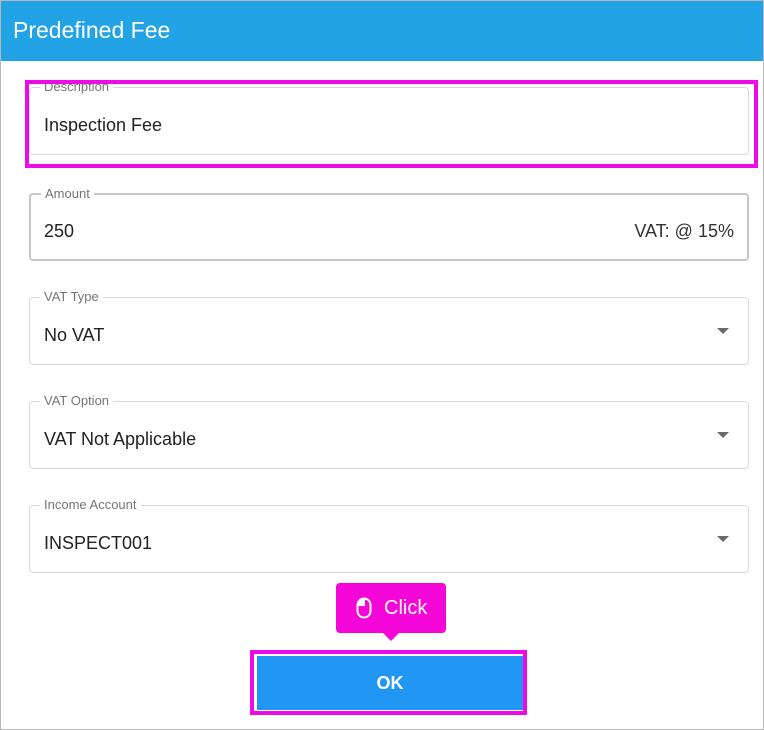 Image resolution: width=764 pixels, height=730 pixels. What do you see at coordinates (98, 543) in the screenshot?
I see `income-account-value: INSPECT001` at bounding box center [98, 543].